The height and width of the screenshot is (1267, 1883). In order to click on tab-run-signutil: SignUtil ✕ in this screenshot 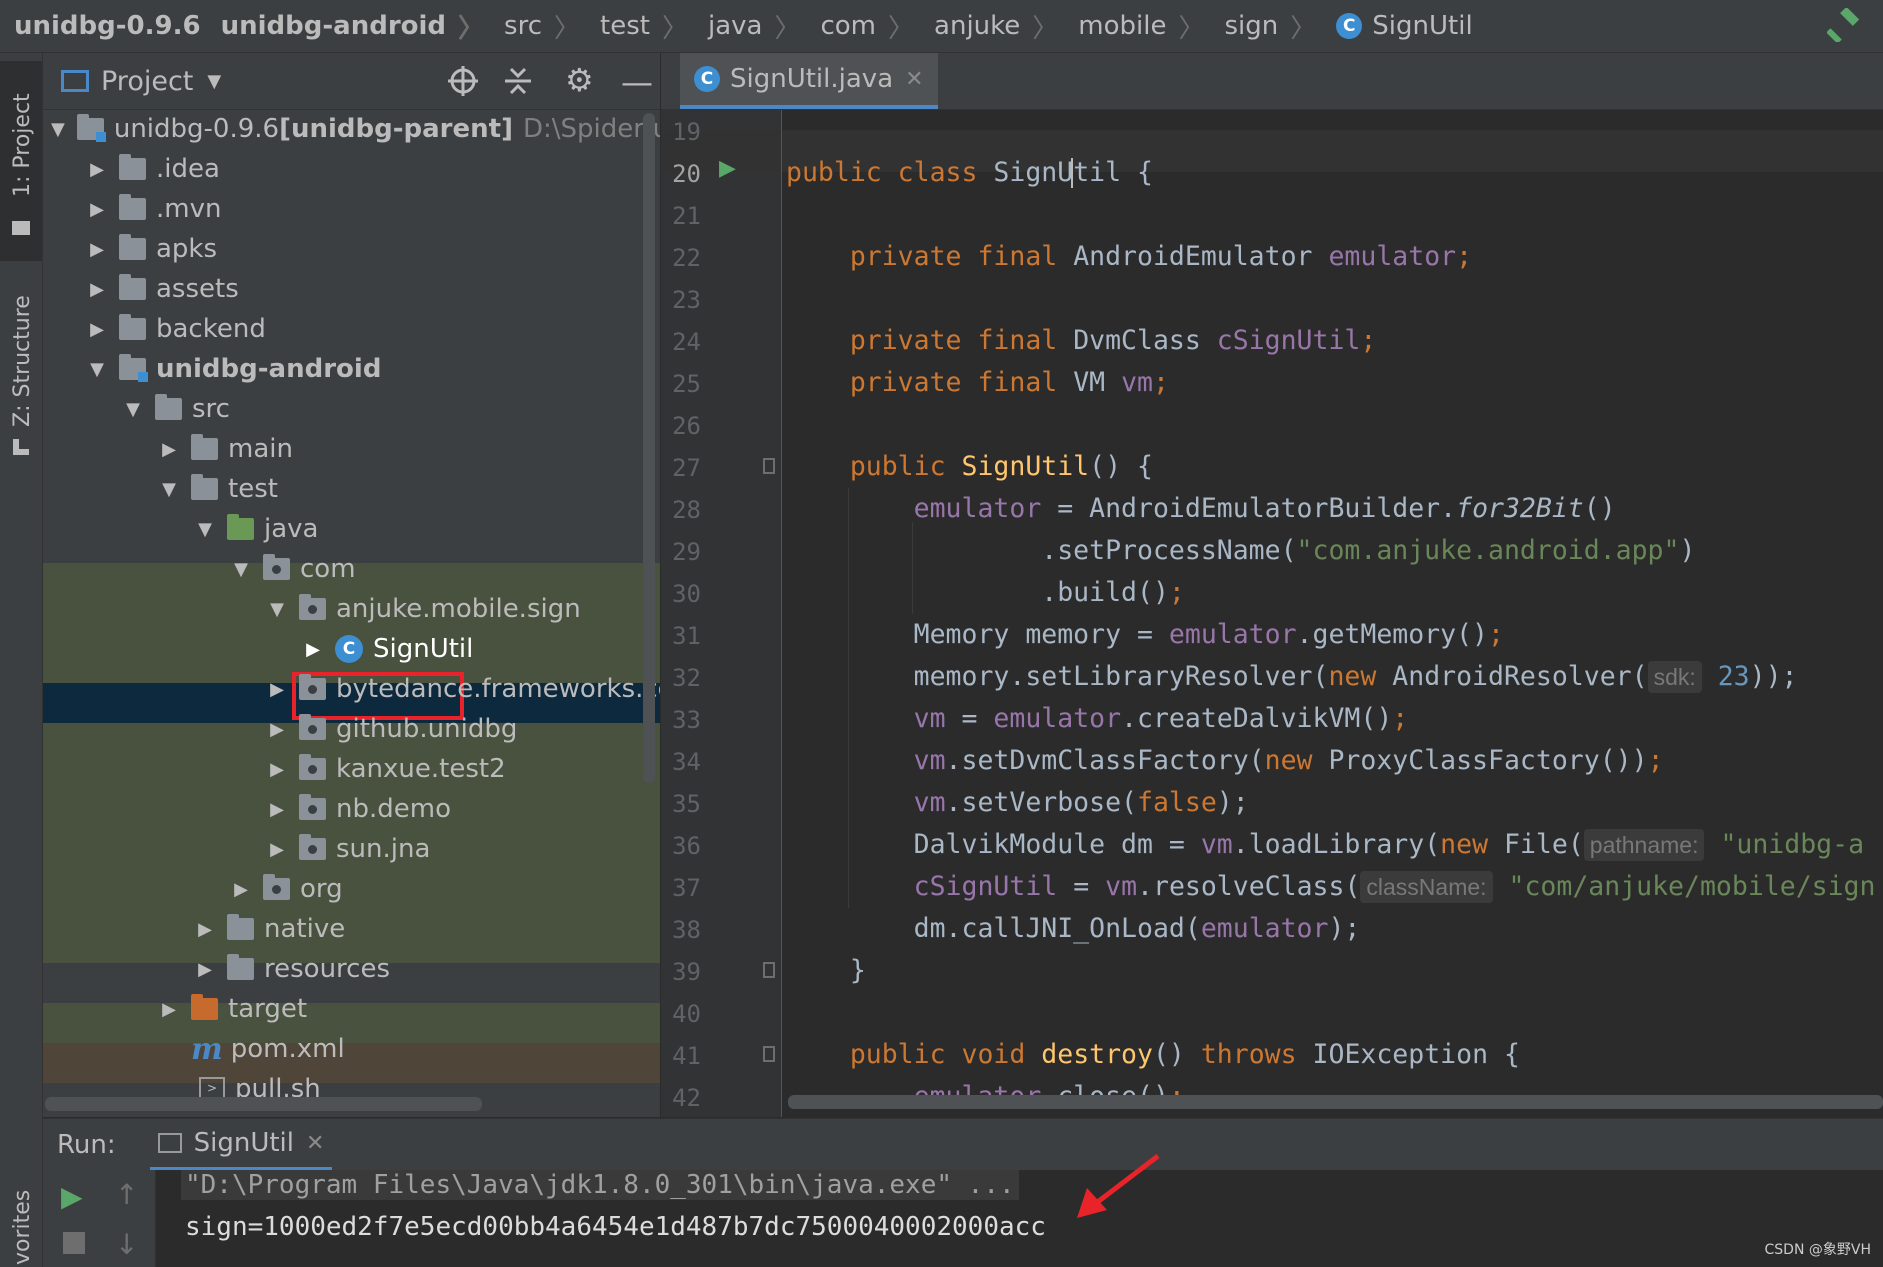, I will do `click(241, 1145)`.